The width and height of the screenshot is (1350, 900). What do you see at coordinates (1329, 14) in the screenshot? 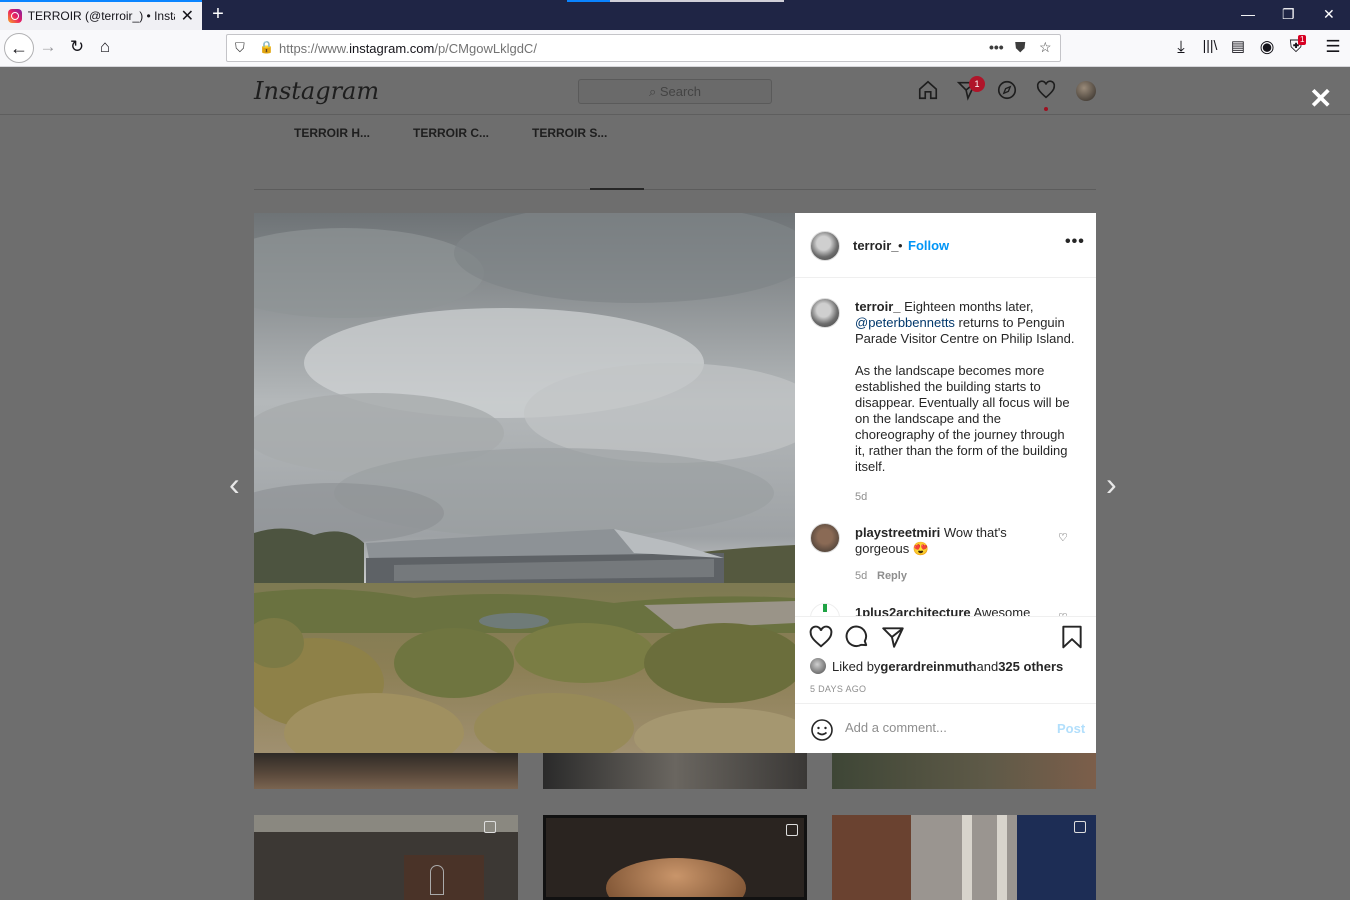
I see `window-close-button: ✕` at bounding box center [1329, 14].